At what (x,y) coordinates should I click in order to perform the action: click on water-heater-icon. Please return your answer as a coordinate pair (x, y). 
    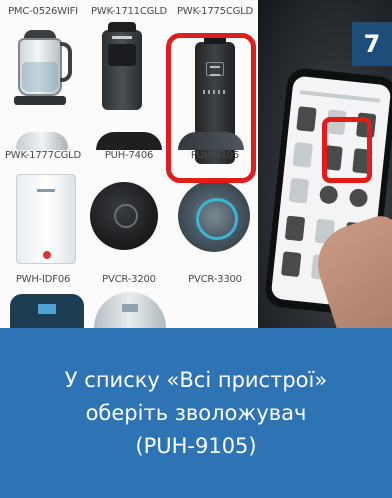
    Looking at the image, I should click on (46, 219).